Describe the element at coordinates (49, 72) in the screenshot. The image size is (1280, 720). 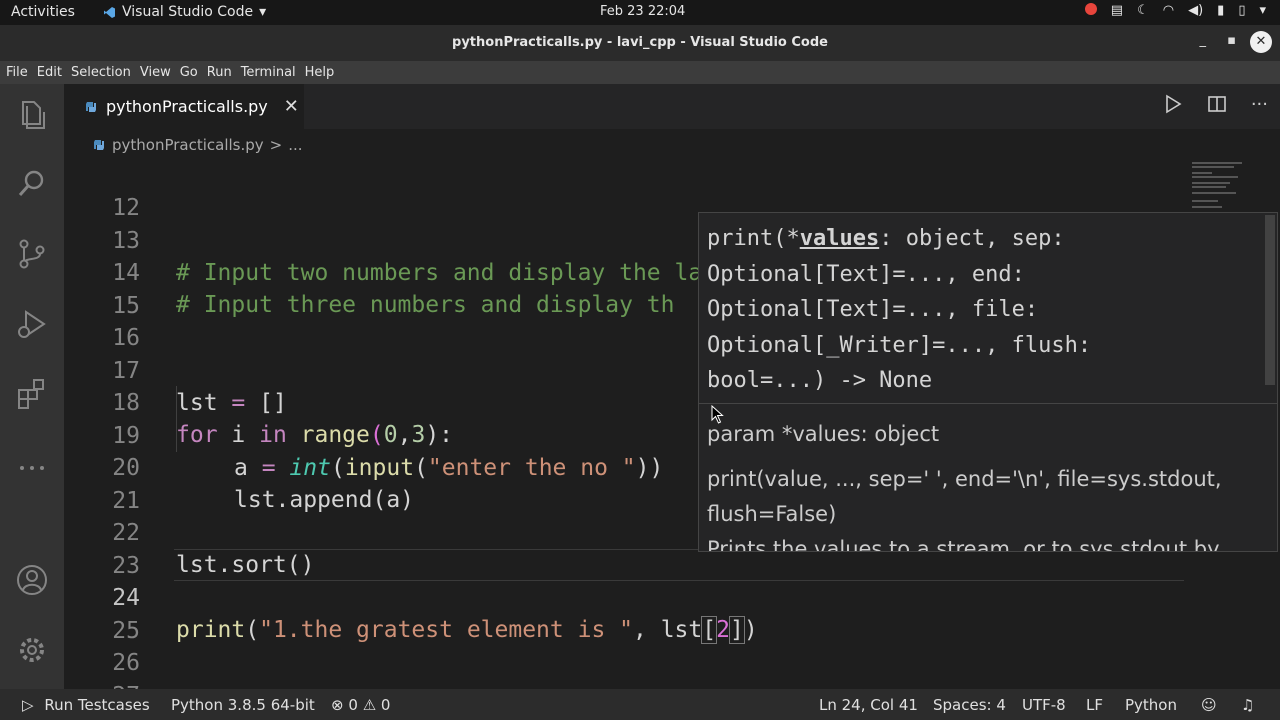
I see `menu-edit: Edit` at that location.